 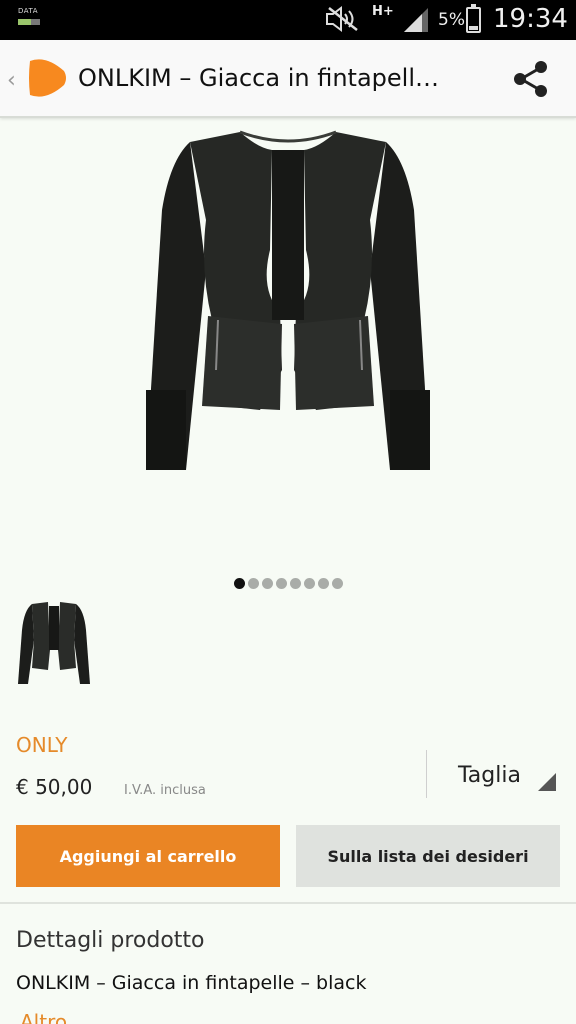 I want to click on size-selector: Taglia, so click(x=500, y=777).